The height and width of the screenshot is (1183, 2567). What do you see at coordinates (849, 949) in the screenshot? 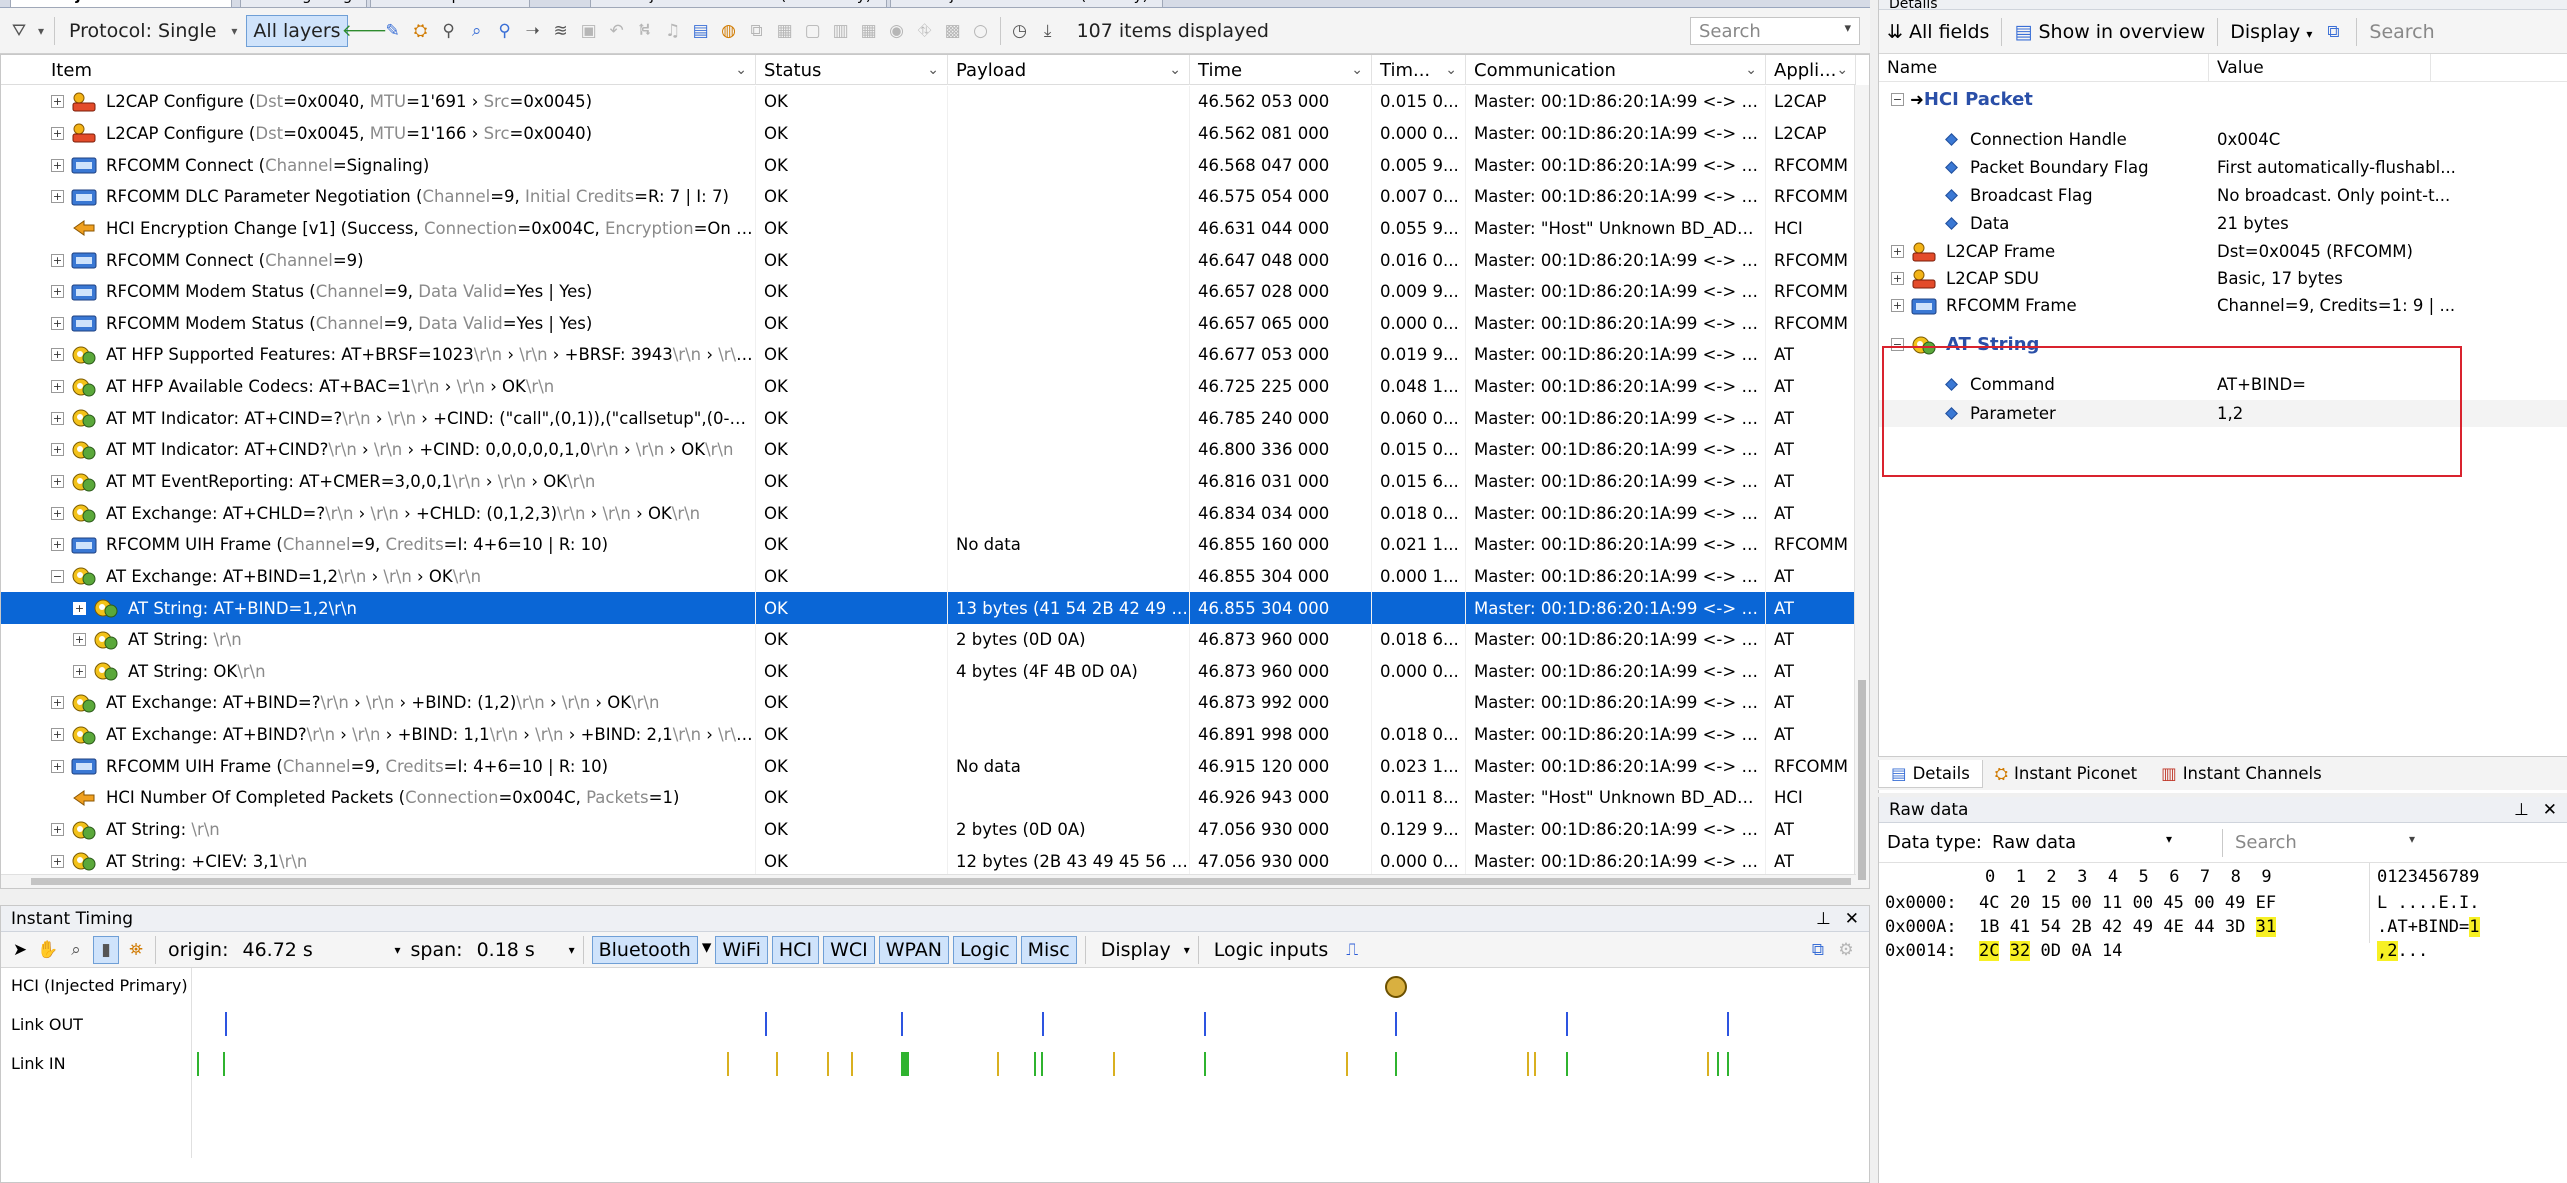
I see `filter-button-wci: WCI` at bounding box center [849, 949].